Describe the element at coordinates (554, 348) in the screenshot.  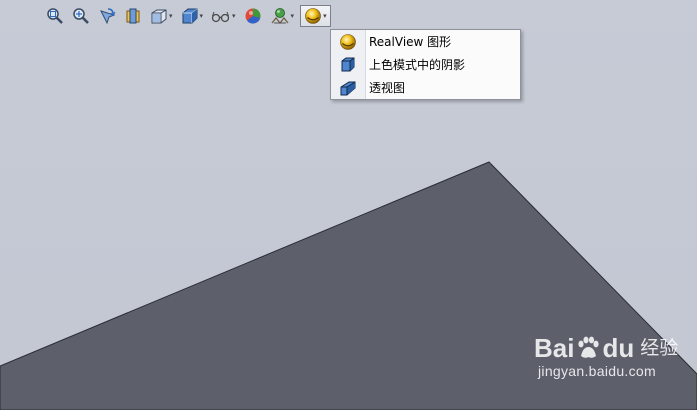
I see `watermark-brand: Bai` at that location.